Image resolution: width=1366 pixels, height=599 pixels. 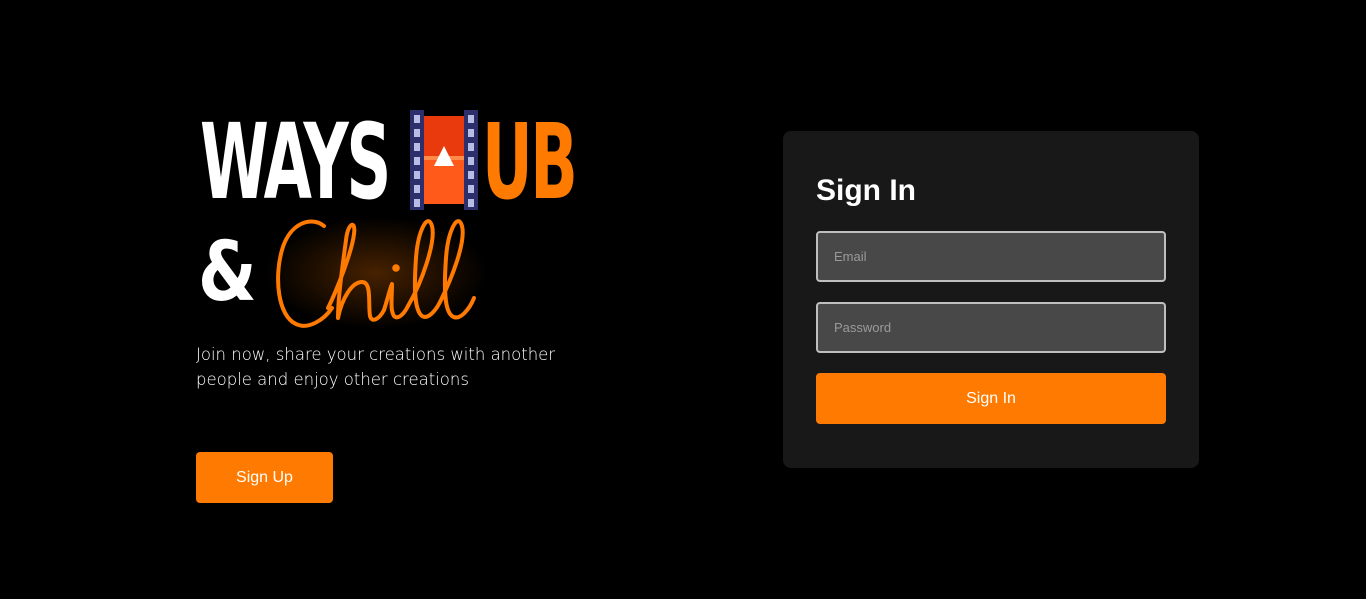 I want to click on password-input, so click(x=991, y=327).